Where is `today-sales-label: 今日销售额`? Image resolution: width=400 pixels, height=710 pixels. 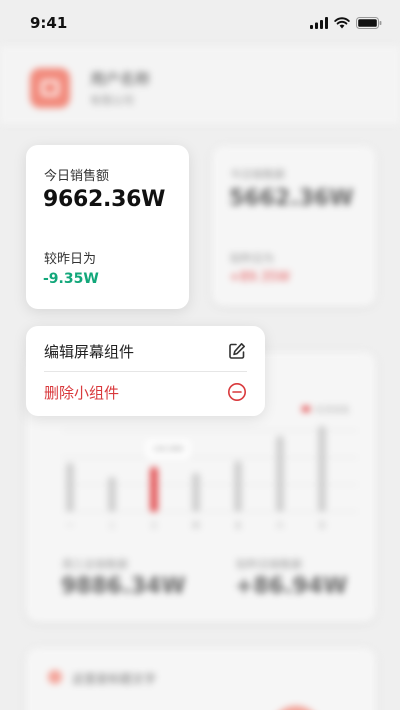 today-sales-label: 今日销售额 is located at coordinates (77, 176).